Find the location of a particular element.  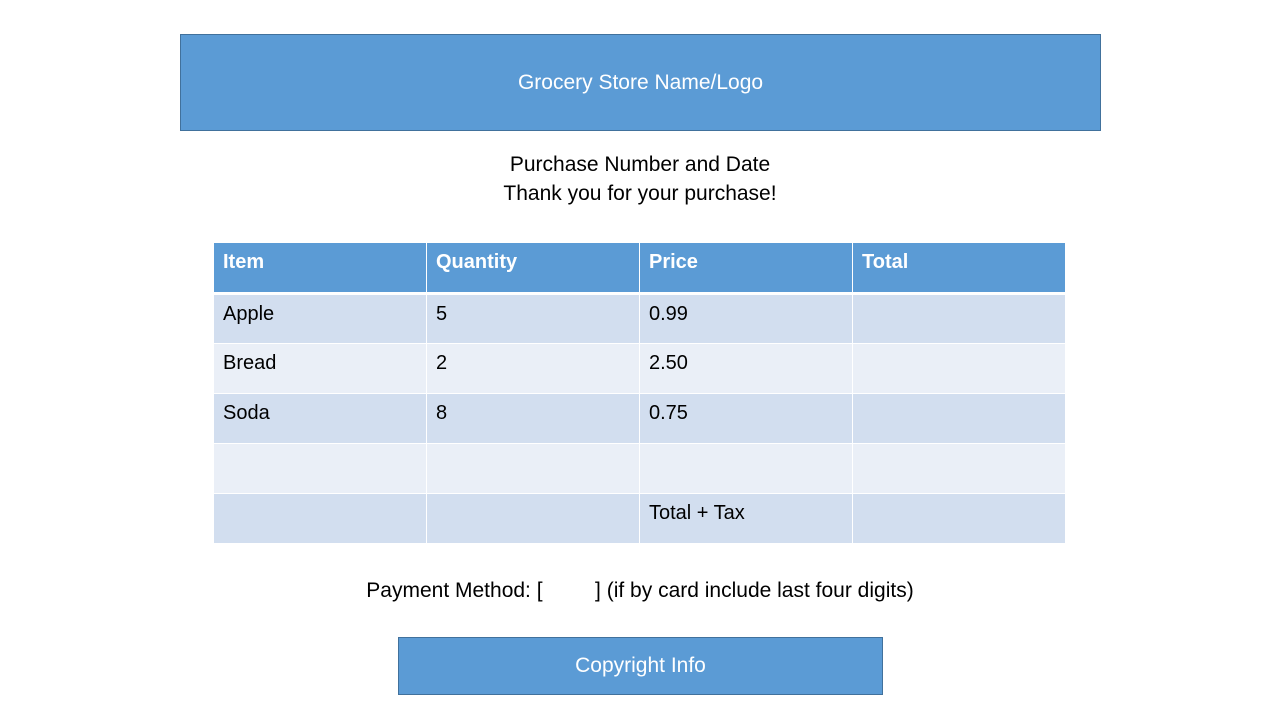

table-row is located at coordinates (639, 468).